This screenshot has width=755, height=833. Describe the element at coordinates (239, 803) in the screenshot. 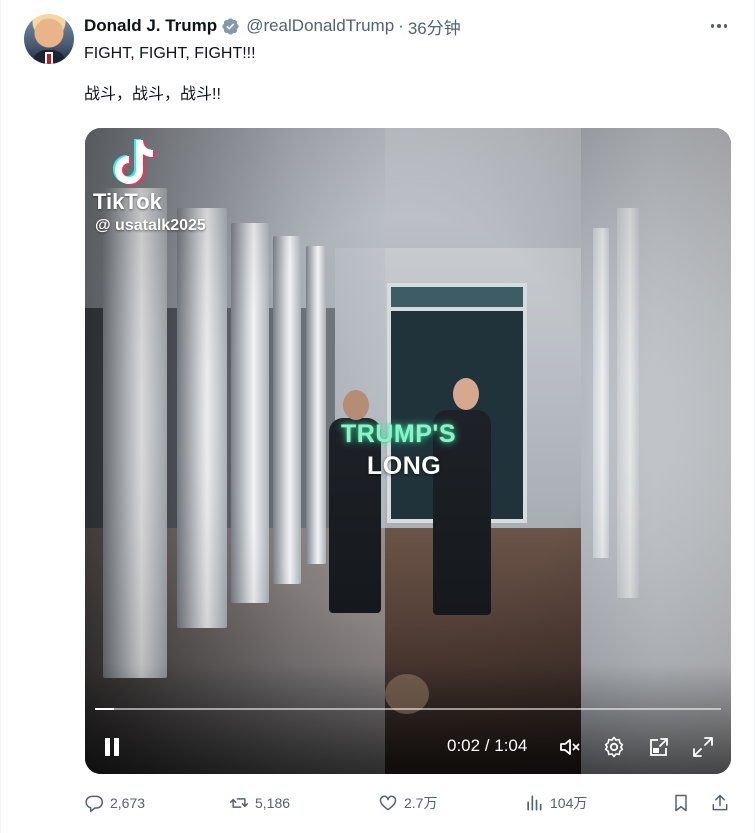

I see `repost-icon` at that location.